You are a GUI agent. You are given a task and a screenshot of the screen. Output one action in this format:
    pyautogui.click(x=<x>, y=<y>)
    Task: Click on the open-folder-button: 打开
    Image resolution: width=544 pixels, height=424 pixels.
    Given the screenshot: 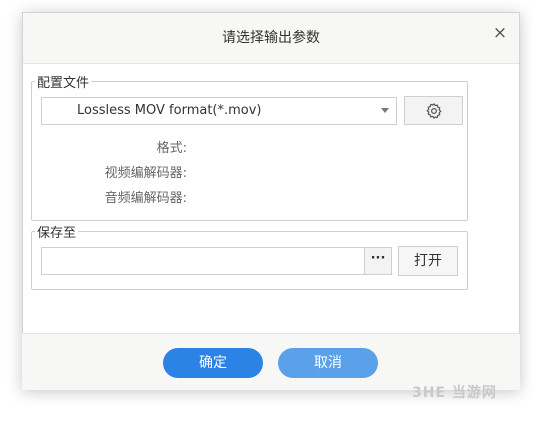 What is the action you would take?
    pyautogui.click(x=428, y=261)
    